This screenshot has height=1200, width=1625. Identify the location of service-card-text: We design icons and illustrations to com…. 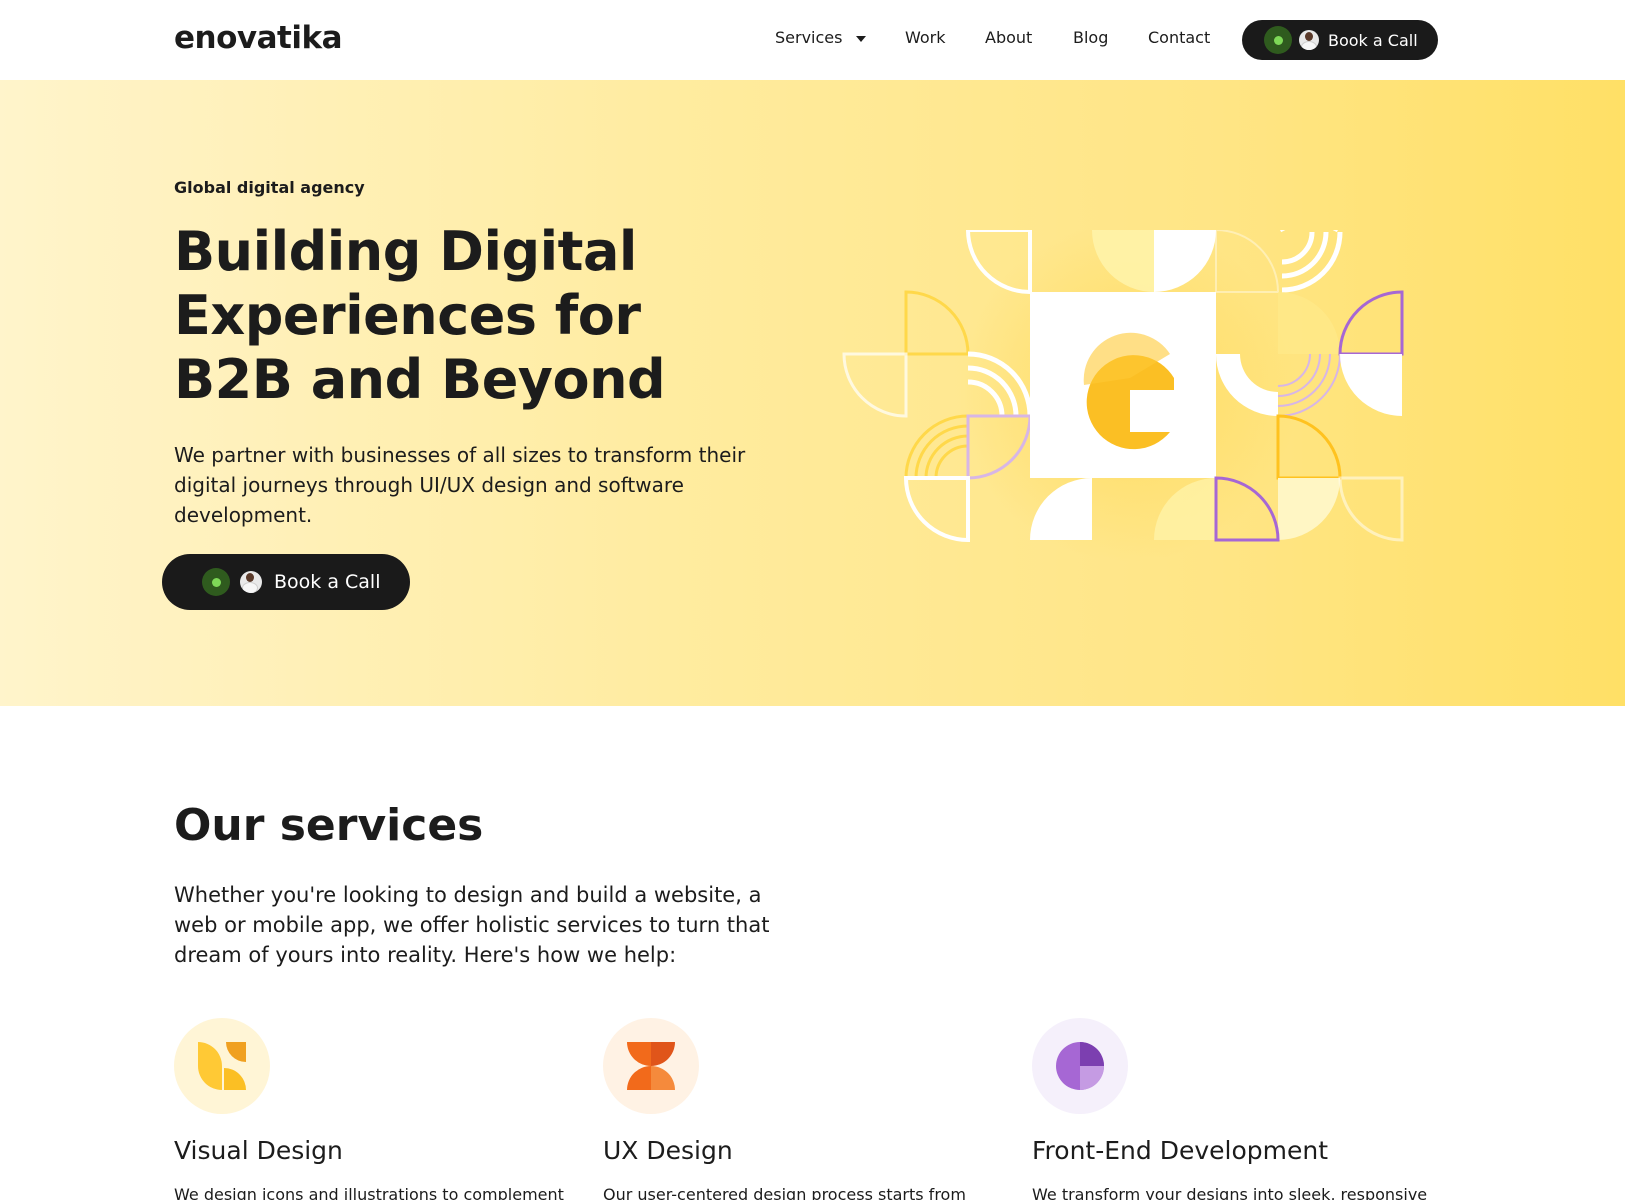
(369, 1192).